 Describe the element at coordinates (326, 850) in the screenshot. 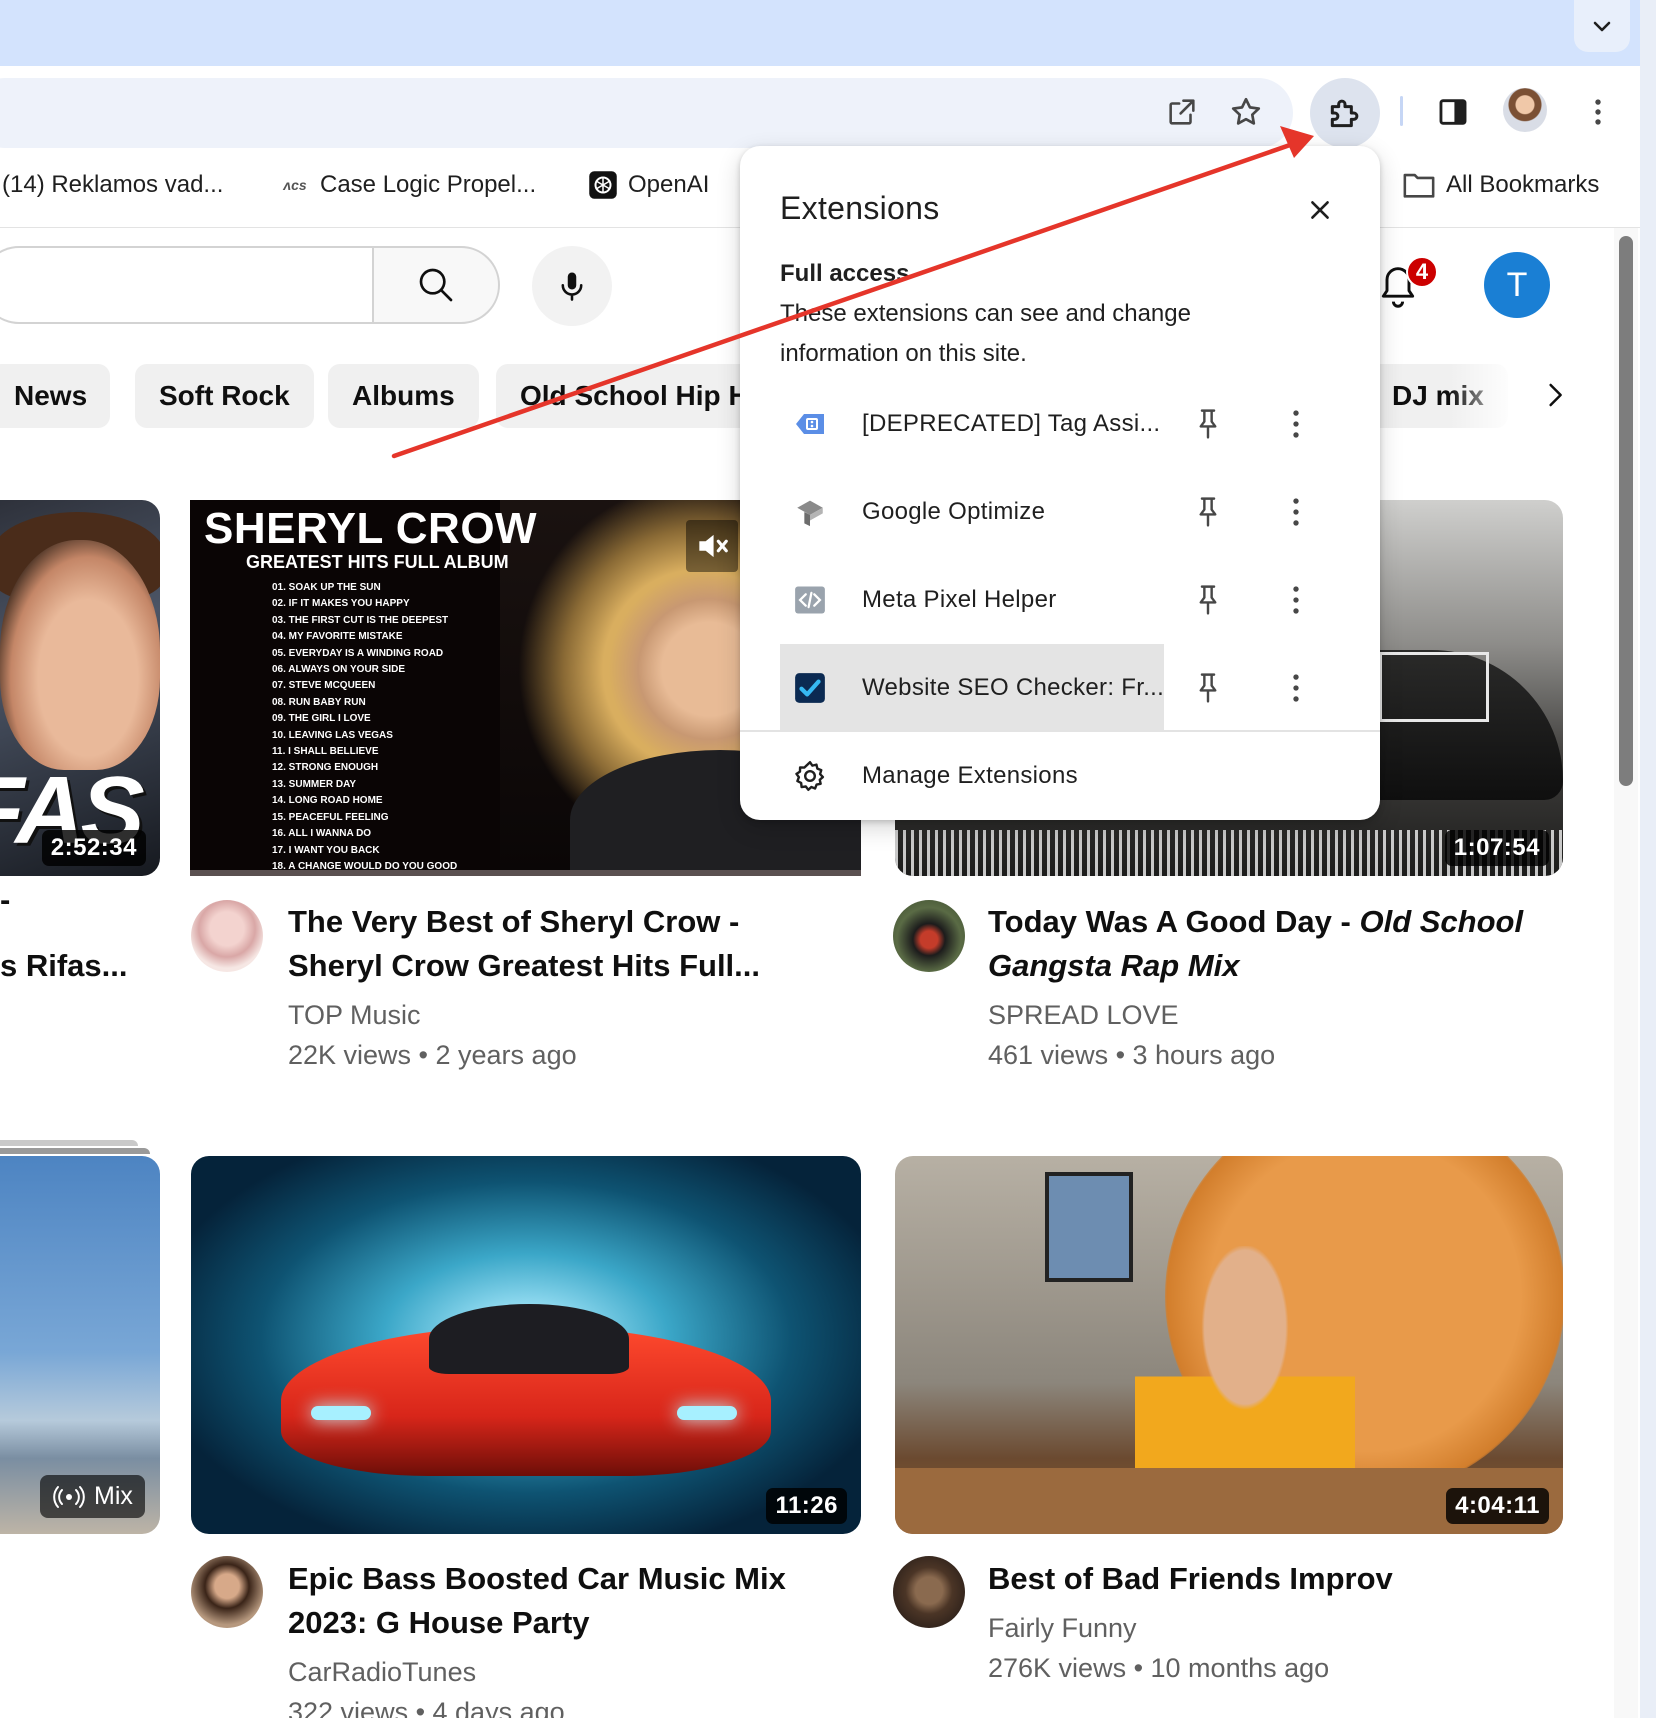

I see `tracklist-item: 17. I WANT YOU BACK` at that location.